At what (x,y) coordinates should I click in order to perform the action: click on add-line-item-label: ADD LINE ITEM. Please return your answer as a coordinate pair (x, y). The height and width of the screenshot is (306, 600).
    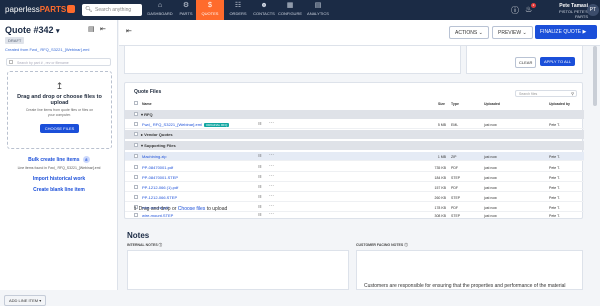
    Looking at the image, I should click on (24, 300).